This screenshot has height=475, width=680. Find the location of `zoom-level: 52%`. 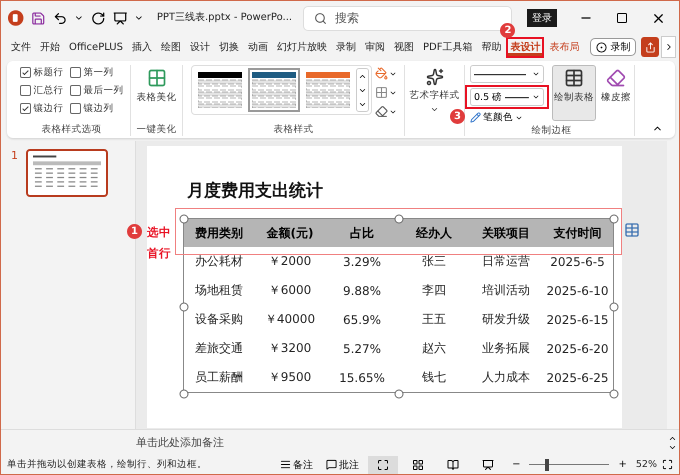

zoom-level: 52% is located at coordinates (646, 464).